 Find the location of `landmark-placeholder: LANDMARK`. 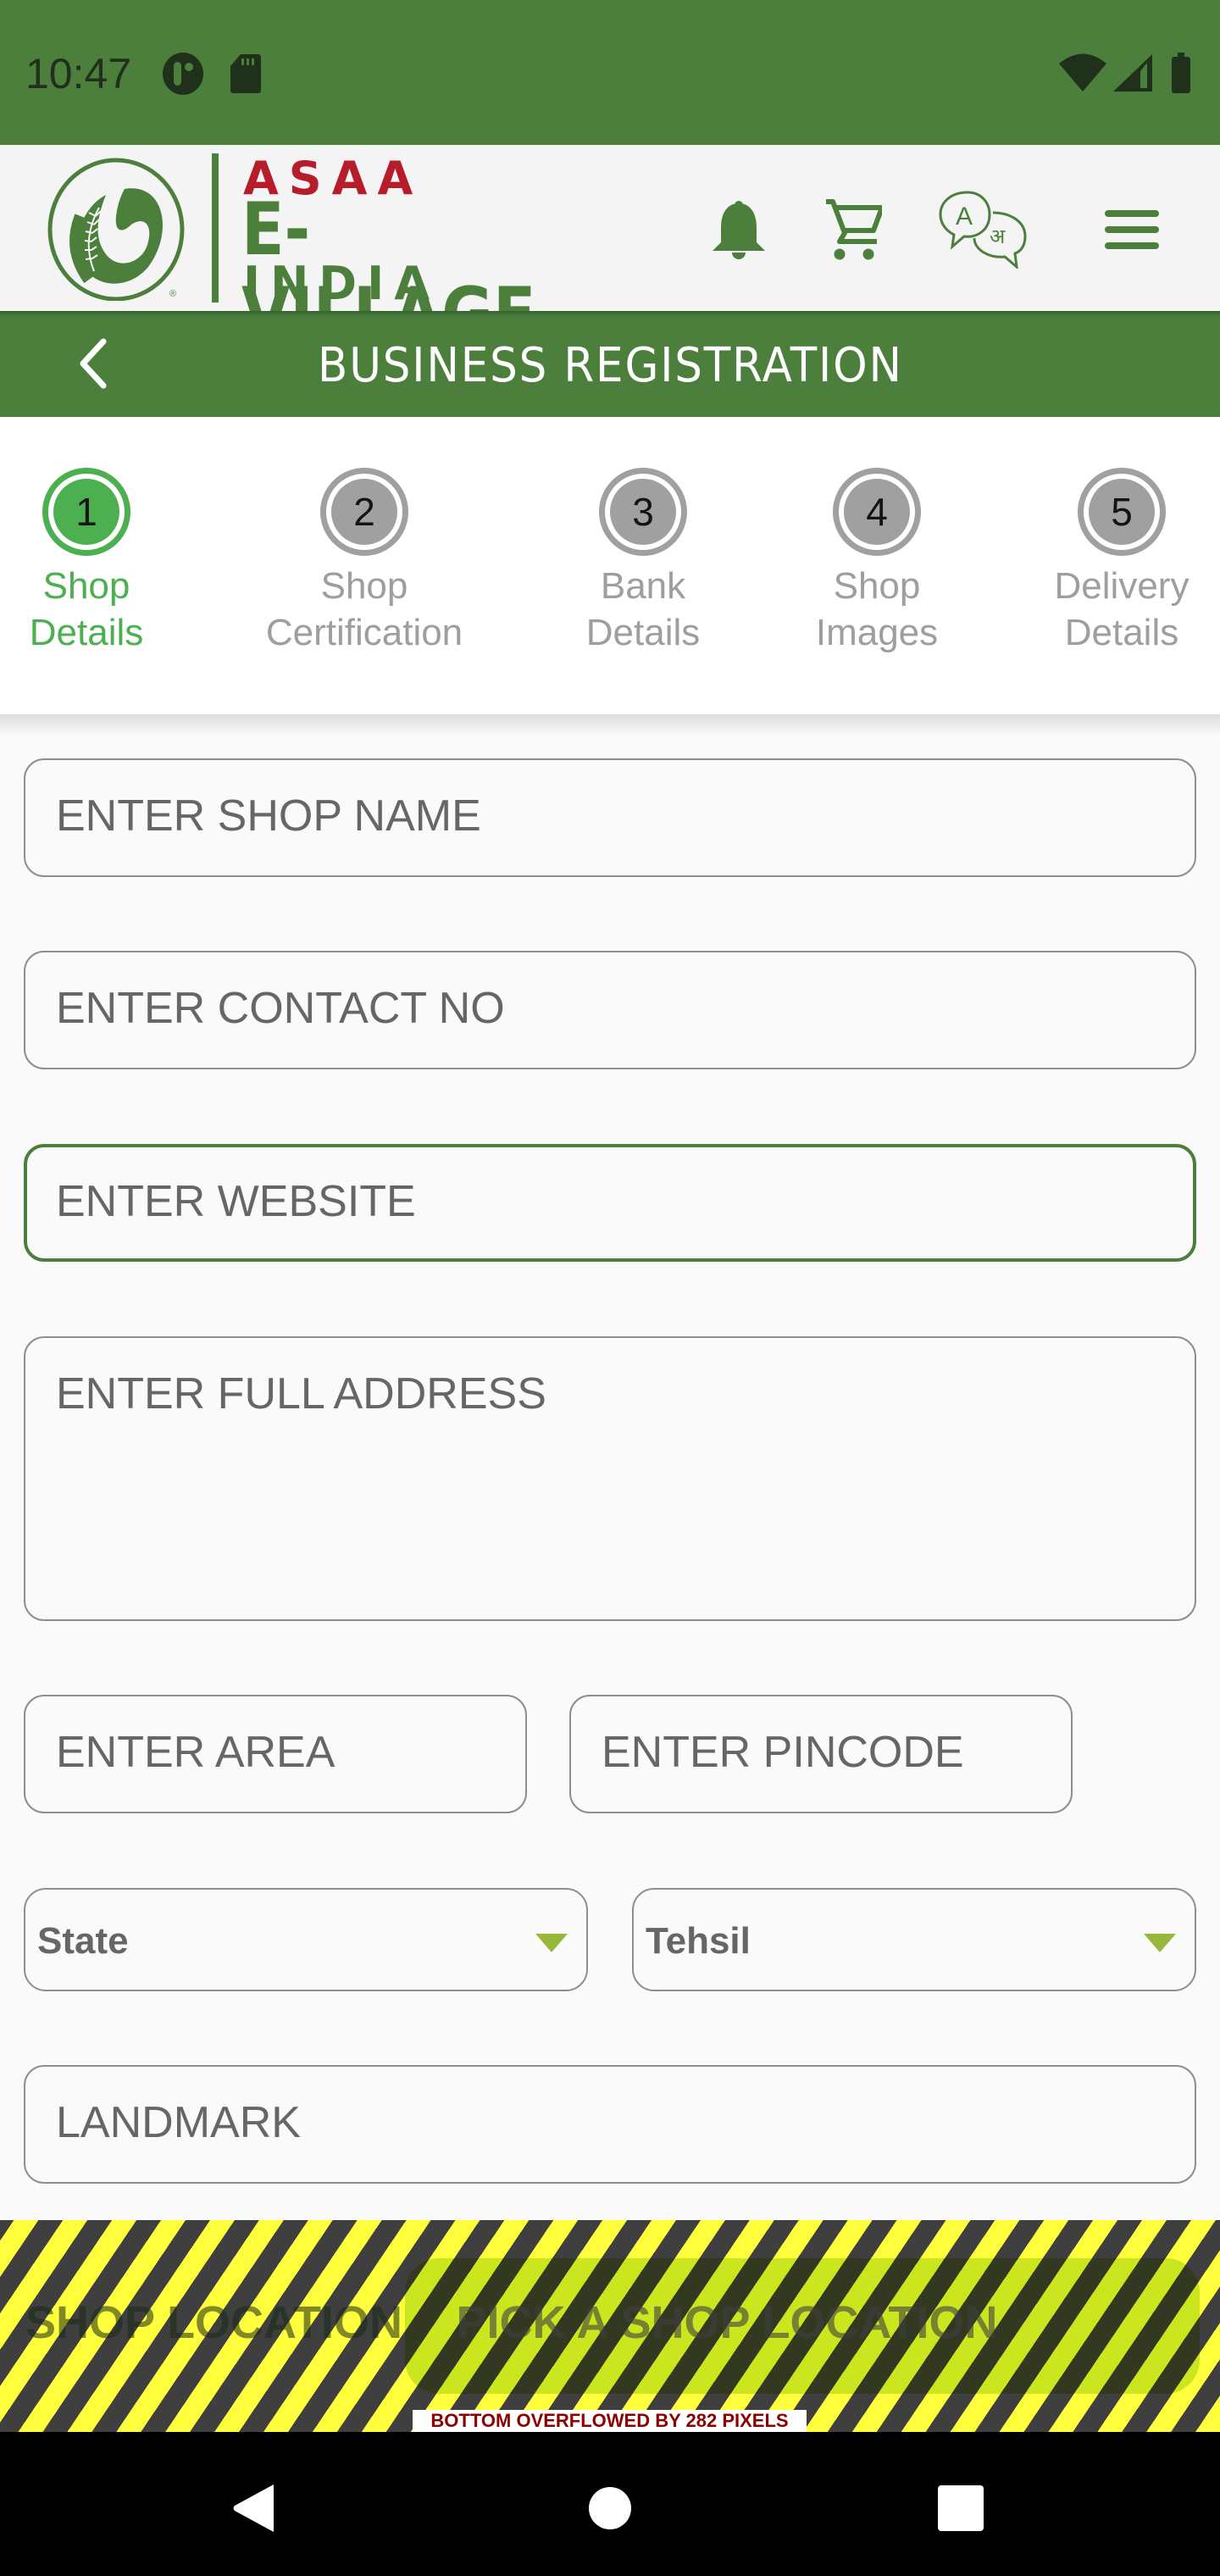

landmark-placeholder: LANDMARK is located at coordinates (178, 2122).